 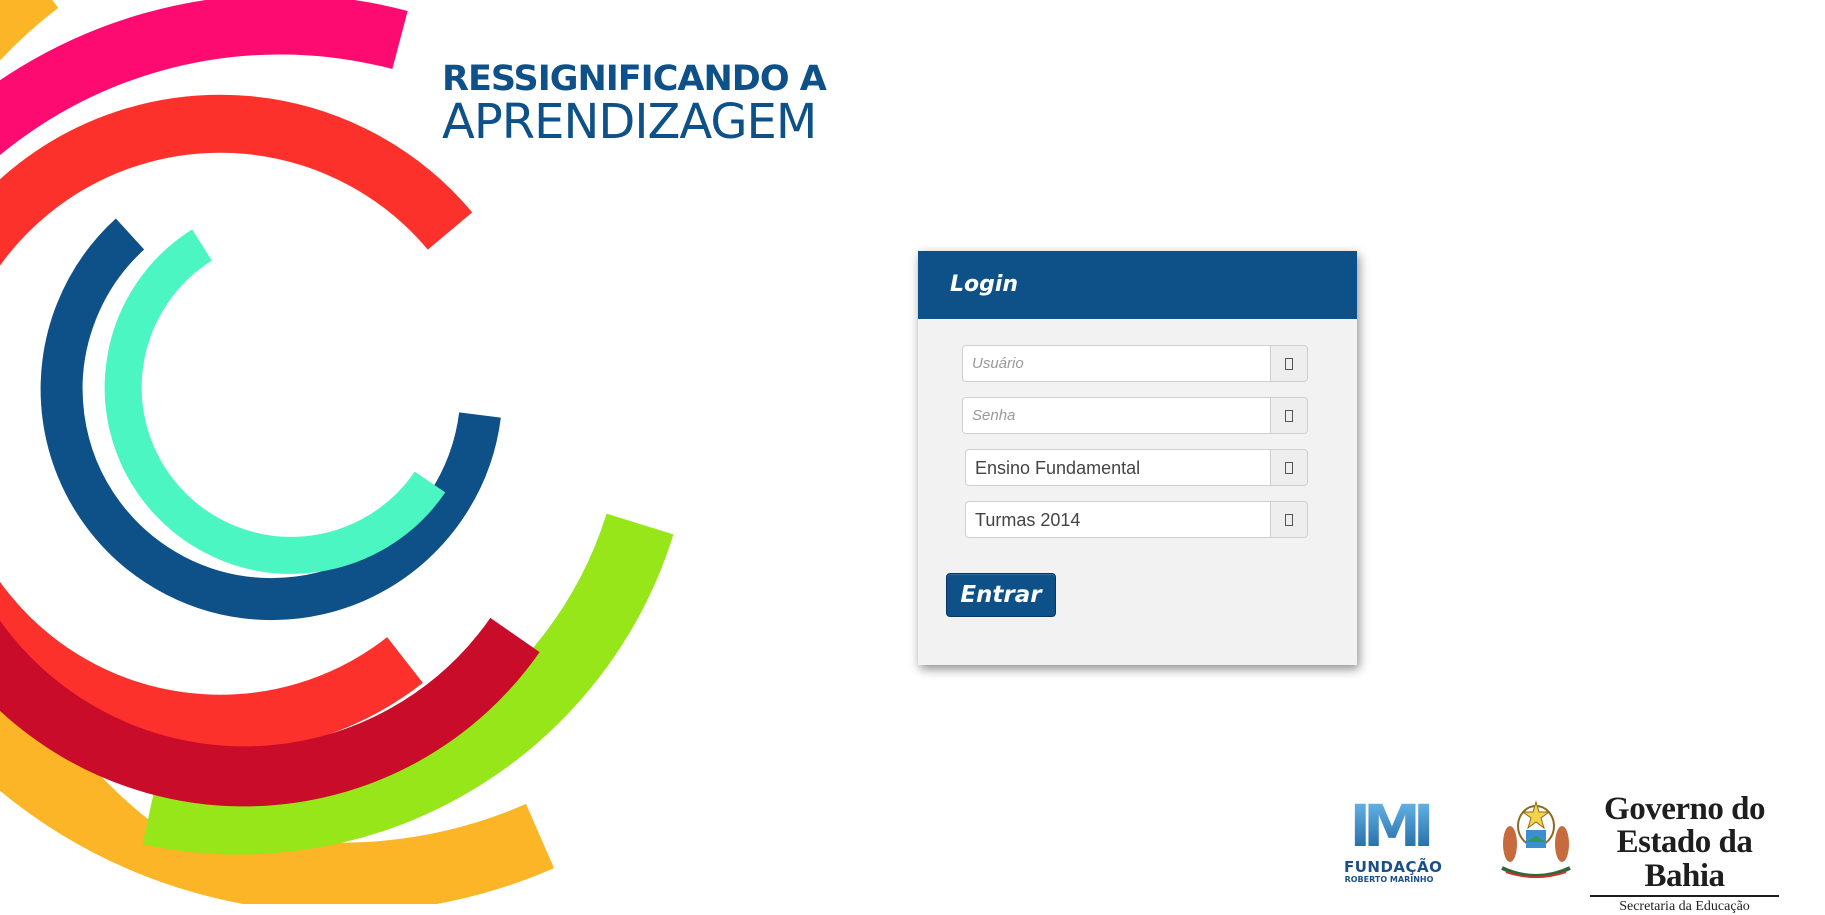 I want to click on level-row: Ensino Fundamental, so click(x=1136, y=467).